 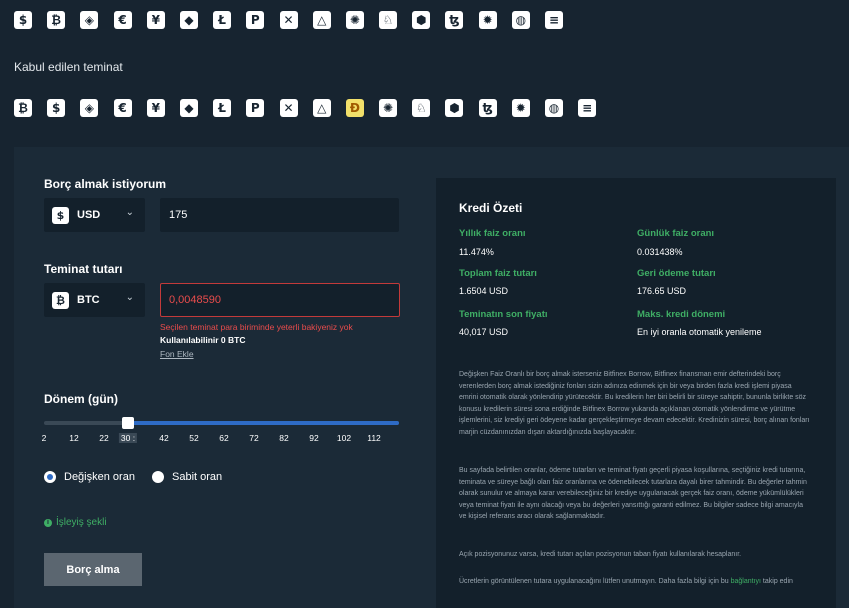 I want to click on info-icon: i, so click(x=48, y=522).